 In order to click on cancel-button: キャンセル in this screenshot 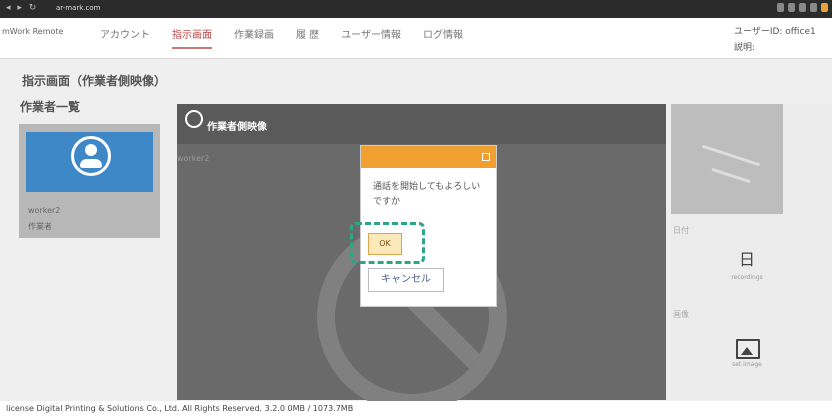, I will do `click(406, 280)`.